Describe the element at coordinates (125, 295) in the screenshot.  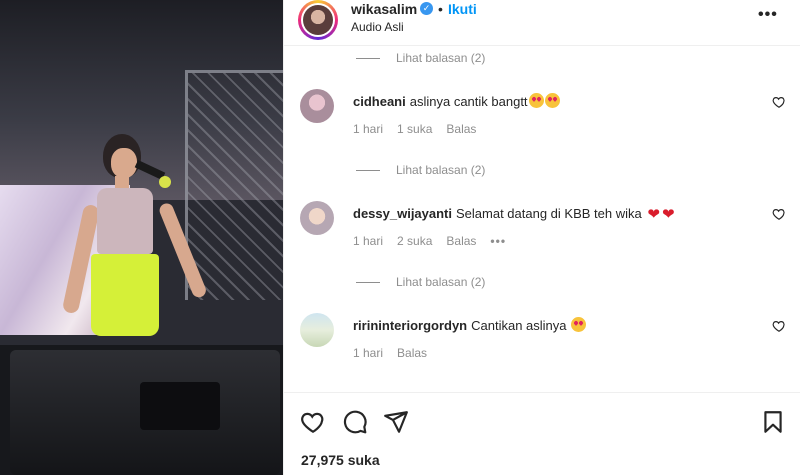
I see `performer-skirt` at that location.